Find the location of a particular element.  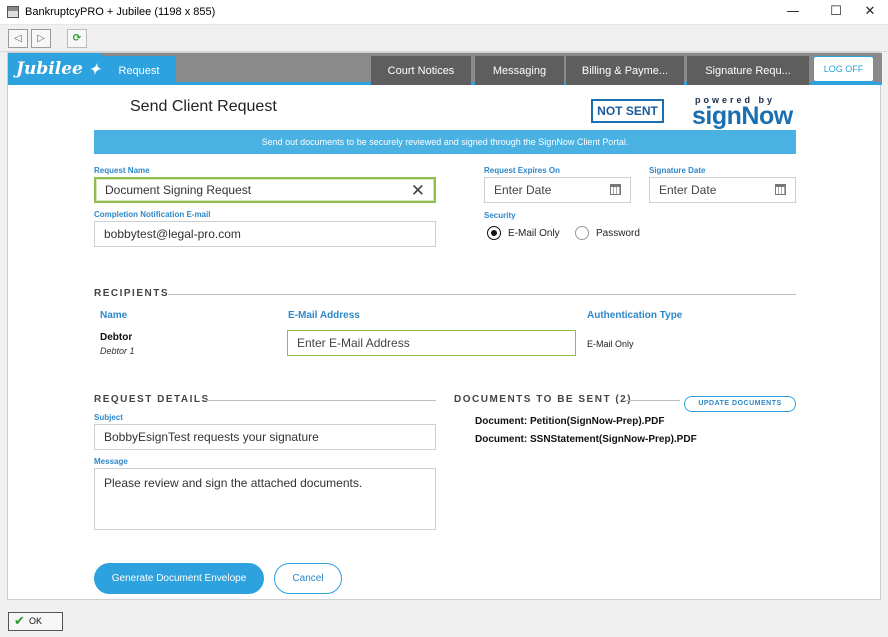

recipients-col-name: Name is located at coordinates (114, 315).